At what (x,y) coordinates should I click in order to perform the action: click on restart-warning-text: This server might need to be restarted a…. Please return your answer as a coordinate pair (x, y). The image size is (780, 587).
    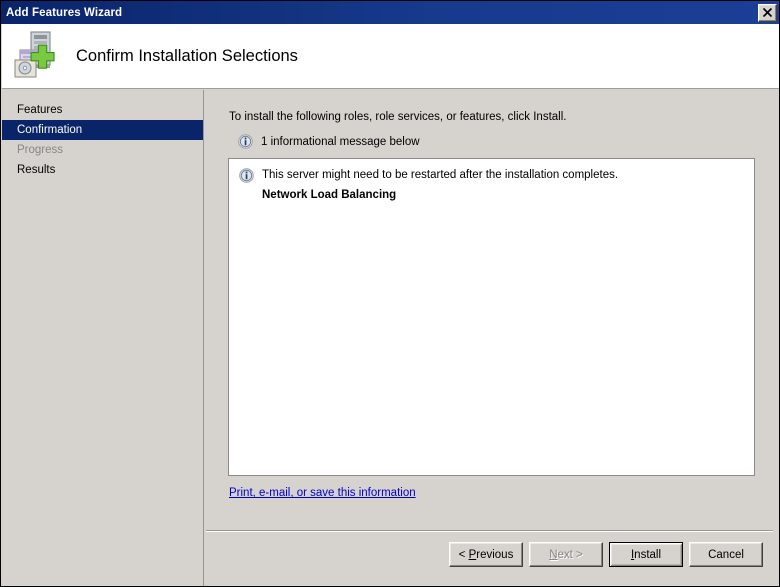
    Looking at the image, I should click on (440, 175).